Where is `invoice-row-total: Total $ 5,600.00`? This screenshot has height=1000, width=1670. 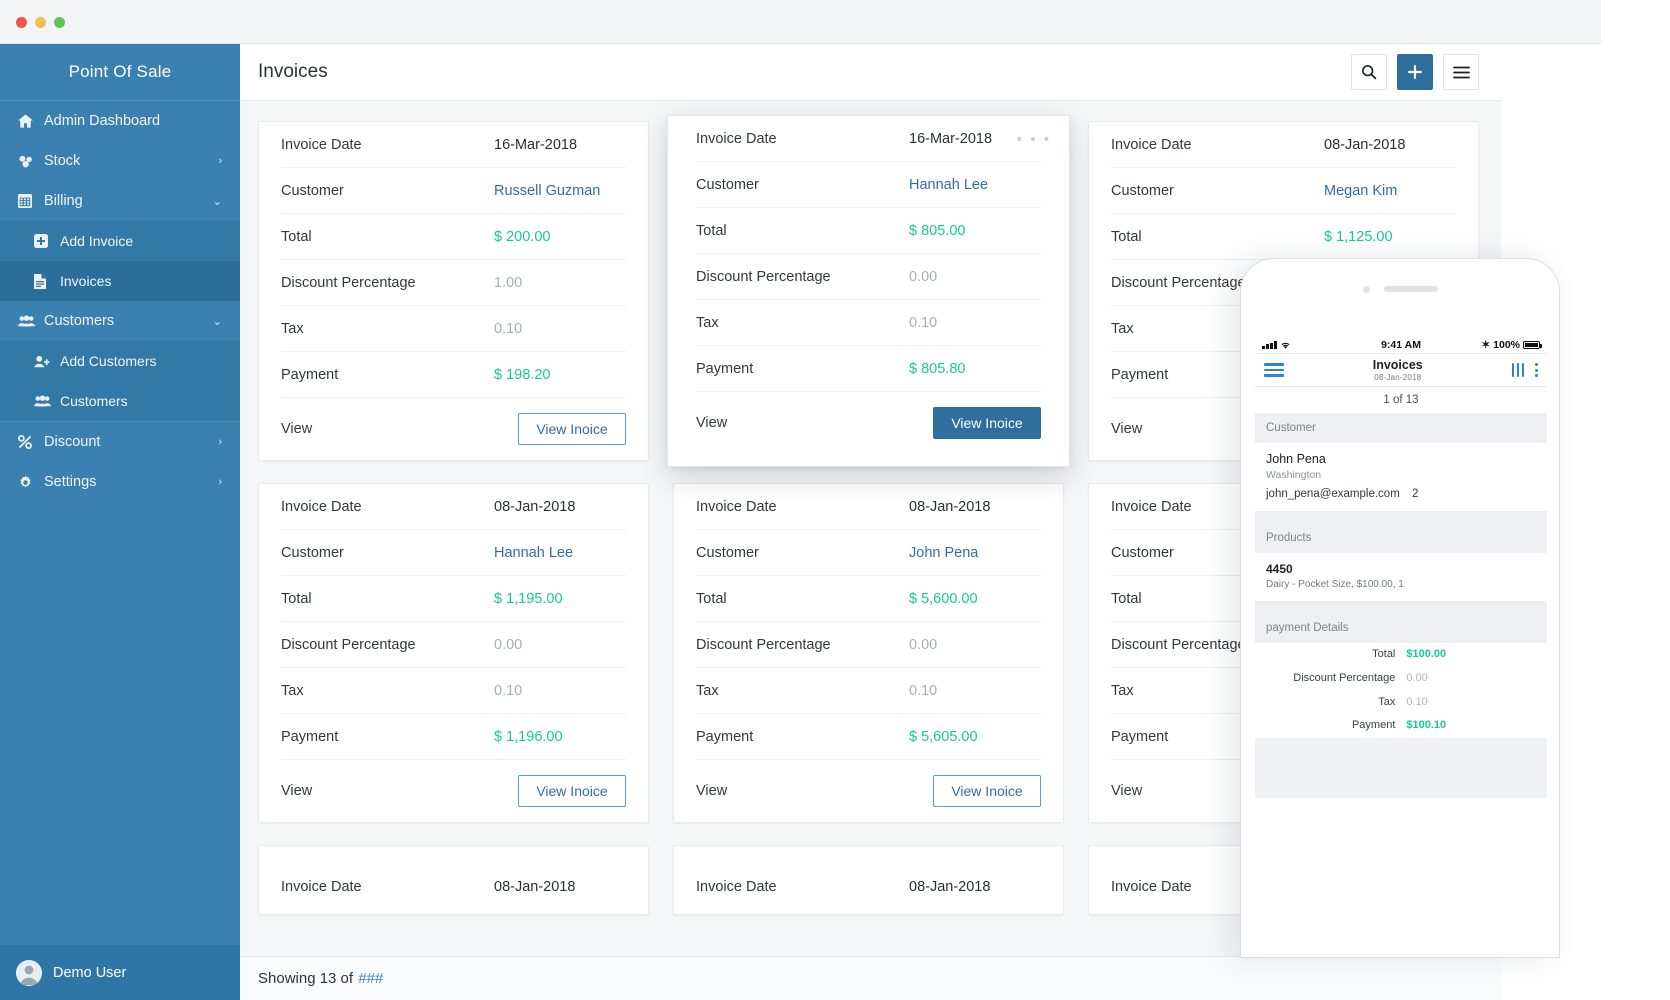
invoice-row-total: Total $ 5,600.00 is located at coordinates (868, 599).